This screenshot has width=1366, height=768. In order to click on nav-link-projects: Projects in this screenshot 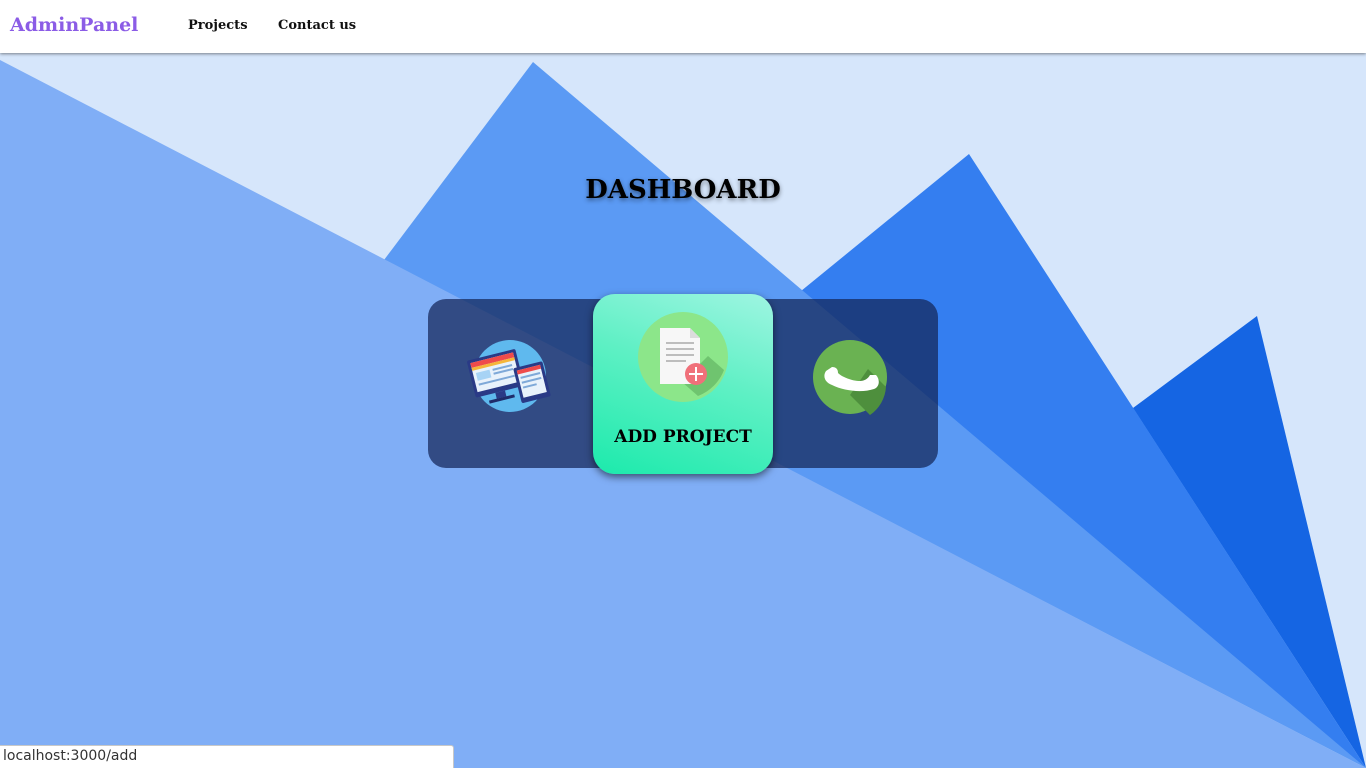, I will do `click(218, 25)`.